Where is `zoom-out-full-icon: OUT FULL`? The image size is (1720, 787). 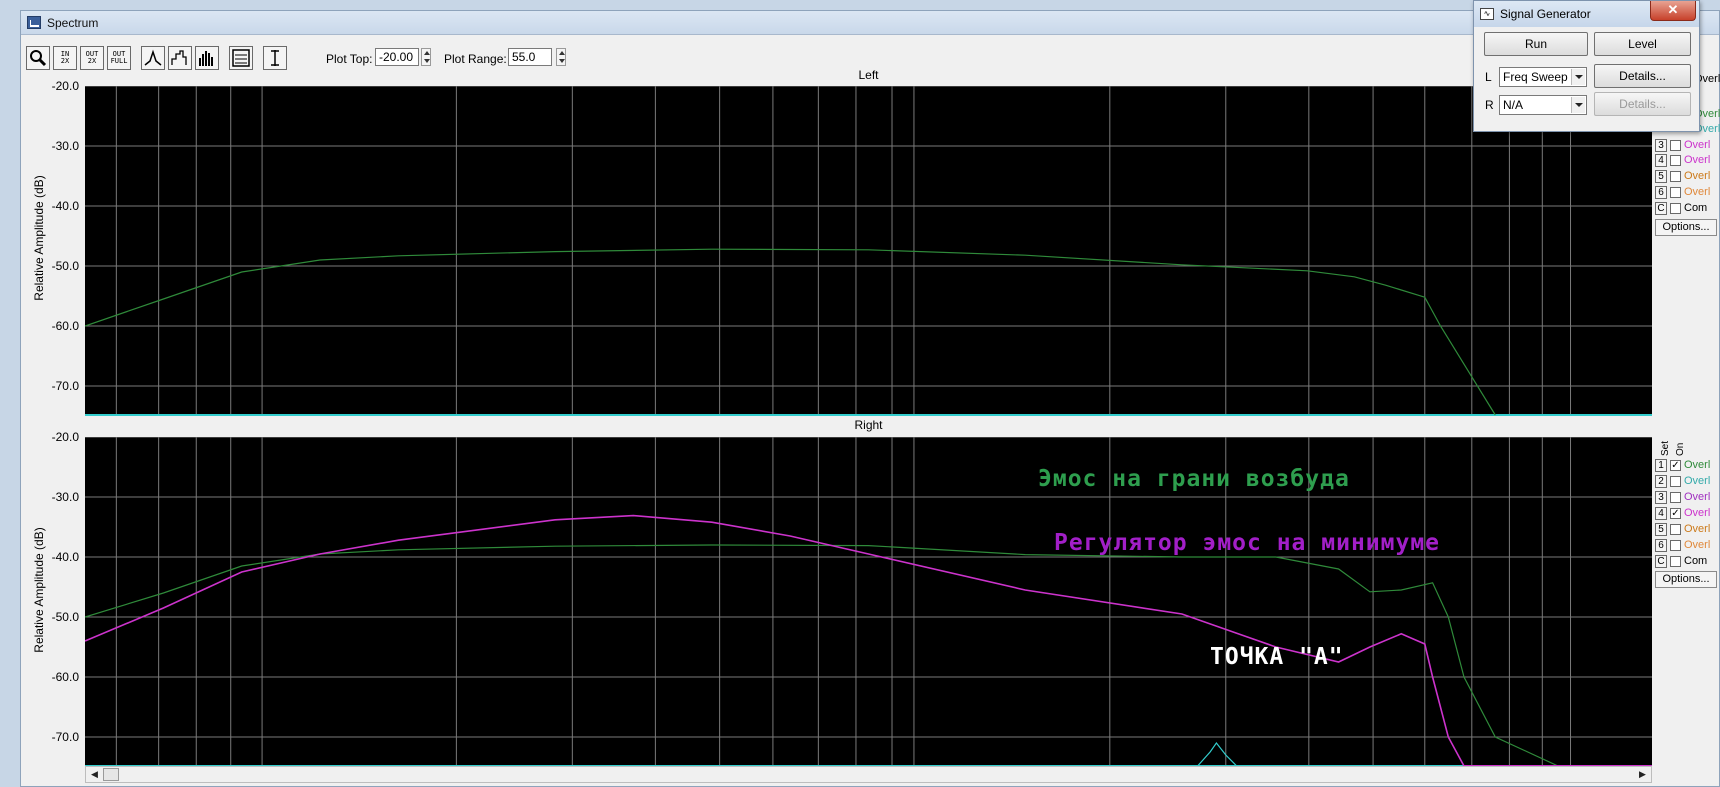
zoom-out-full-icon: OUT FULL is located at coordinates (119, 57).